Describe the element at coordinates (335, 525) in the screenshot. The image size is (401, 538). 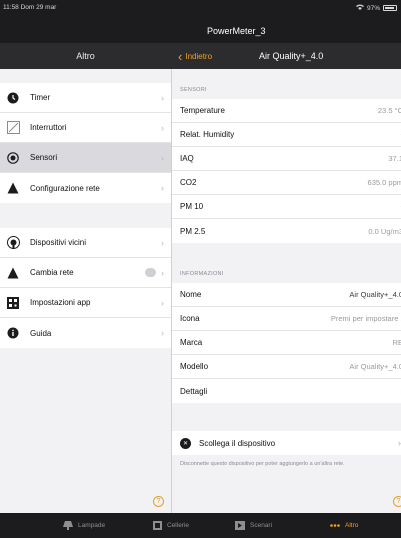
I see `more-icon` at that location.